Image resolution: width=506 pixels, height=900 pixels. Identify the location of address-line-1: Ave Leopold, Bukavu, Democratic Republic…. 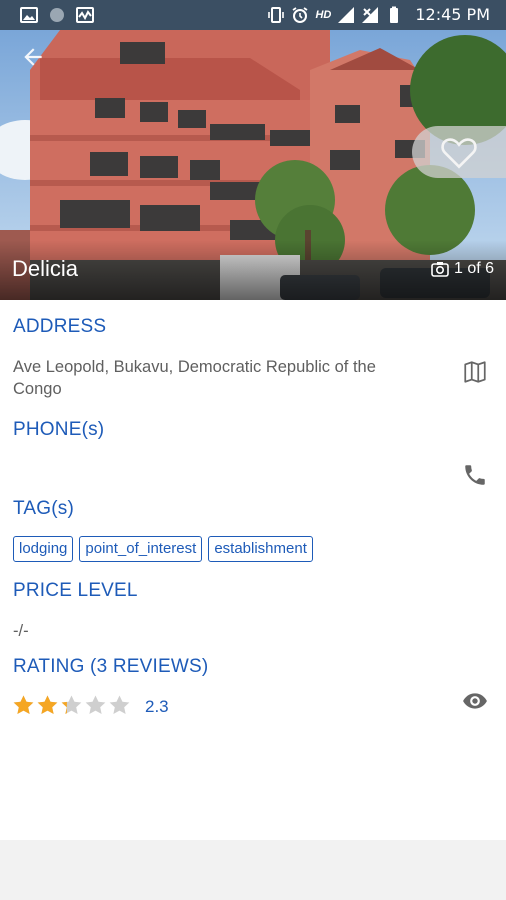
(194, 367).